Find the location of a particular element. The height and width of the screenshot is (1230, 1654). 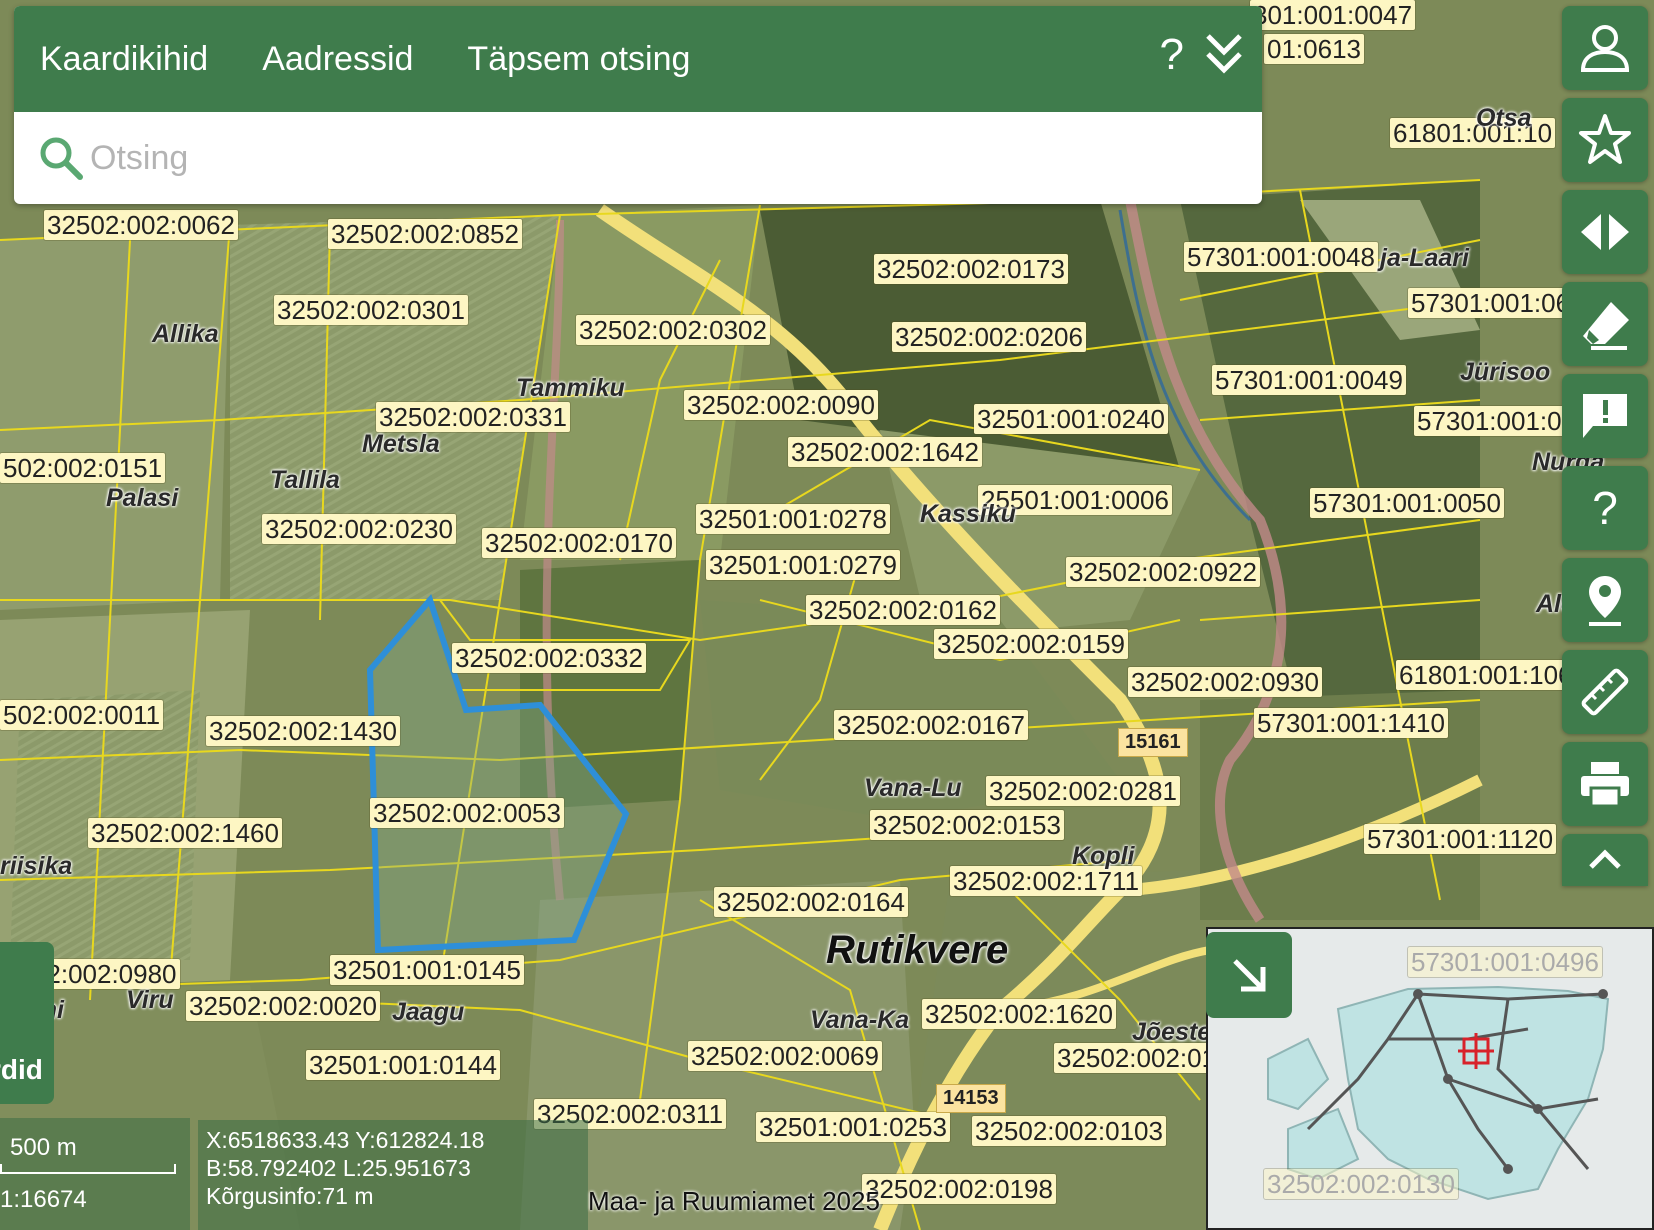

parcel-label: 01:0613 is located at coordinates (1314, 49).